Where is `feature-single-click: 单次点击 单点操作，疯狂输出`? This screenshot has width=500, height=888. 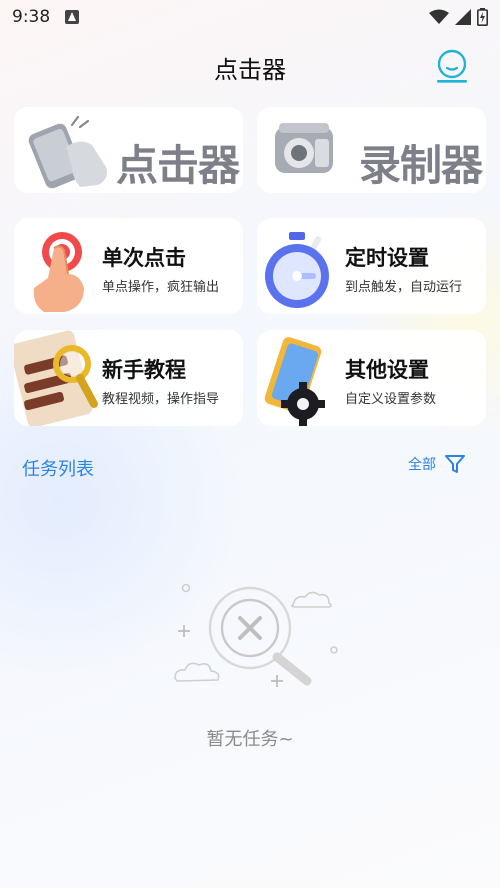
feature-single-click: 单次点击 单点操作，疯狂输出 is located at coordinates (128, 266).